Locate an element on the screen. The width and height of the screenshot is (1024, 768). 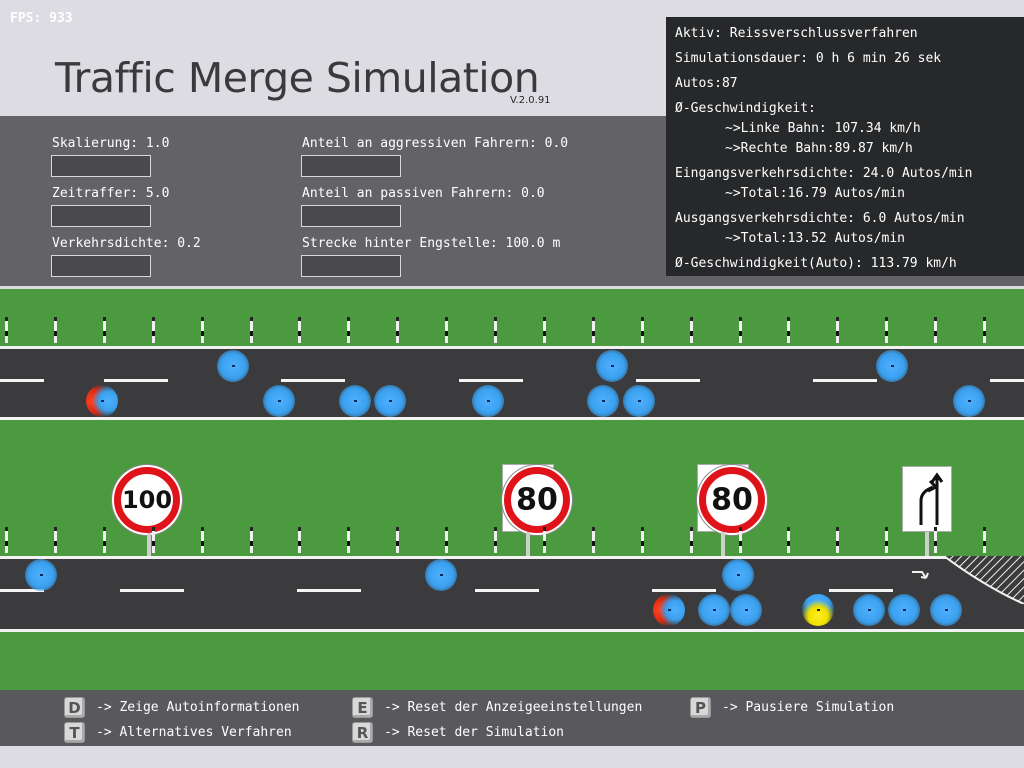
input-density-total: ~>Total:16.79 Autos/min is located at coordinates (815, 193).